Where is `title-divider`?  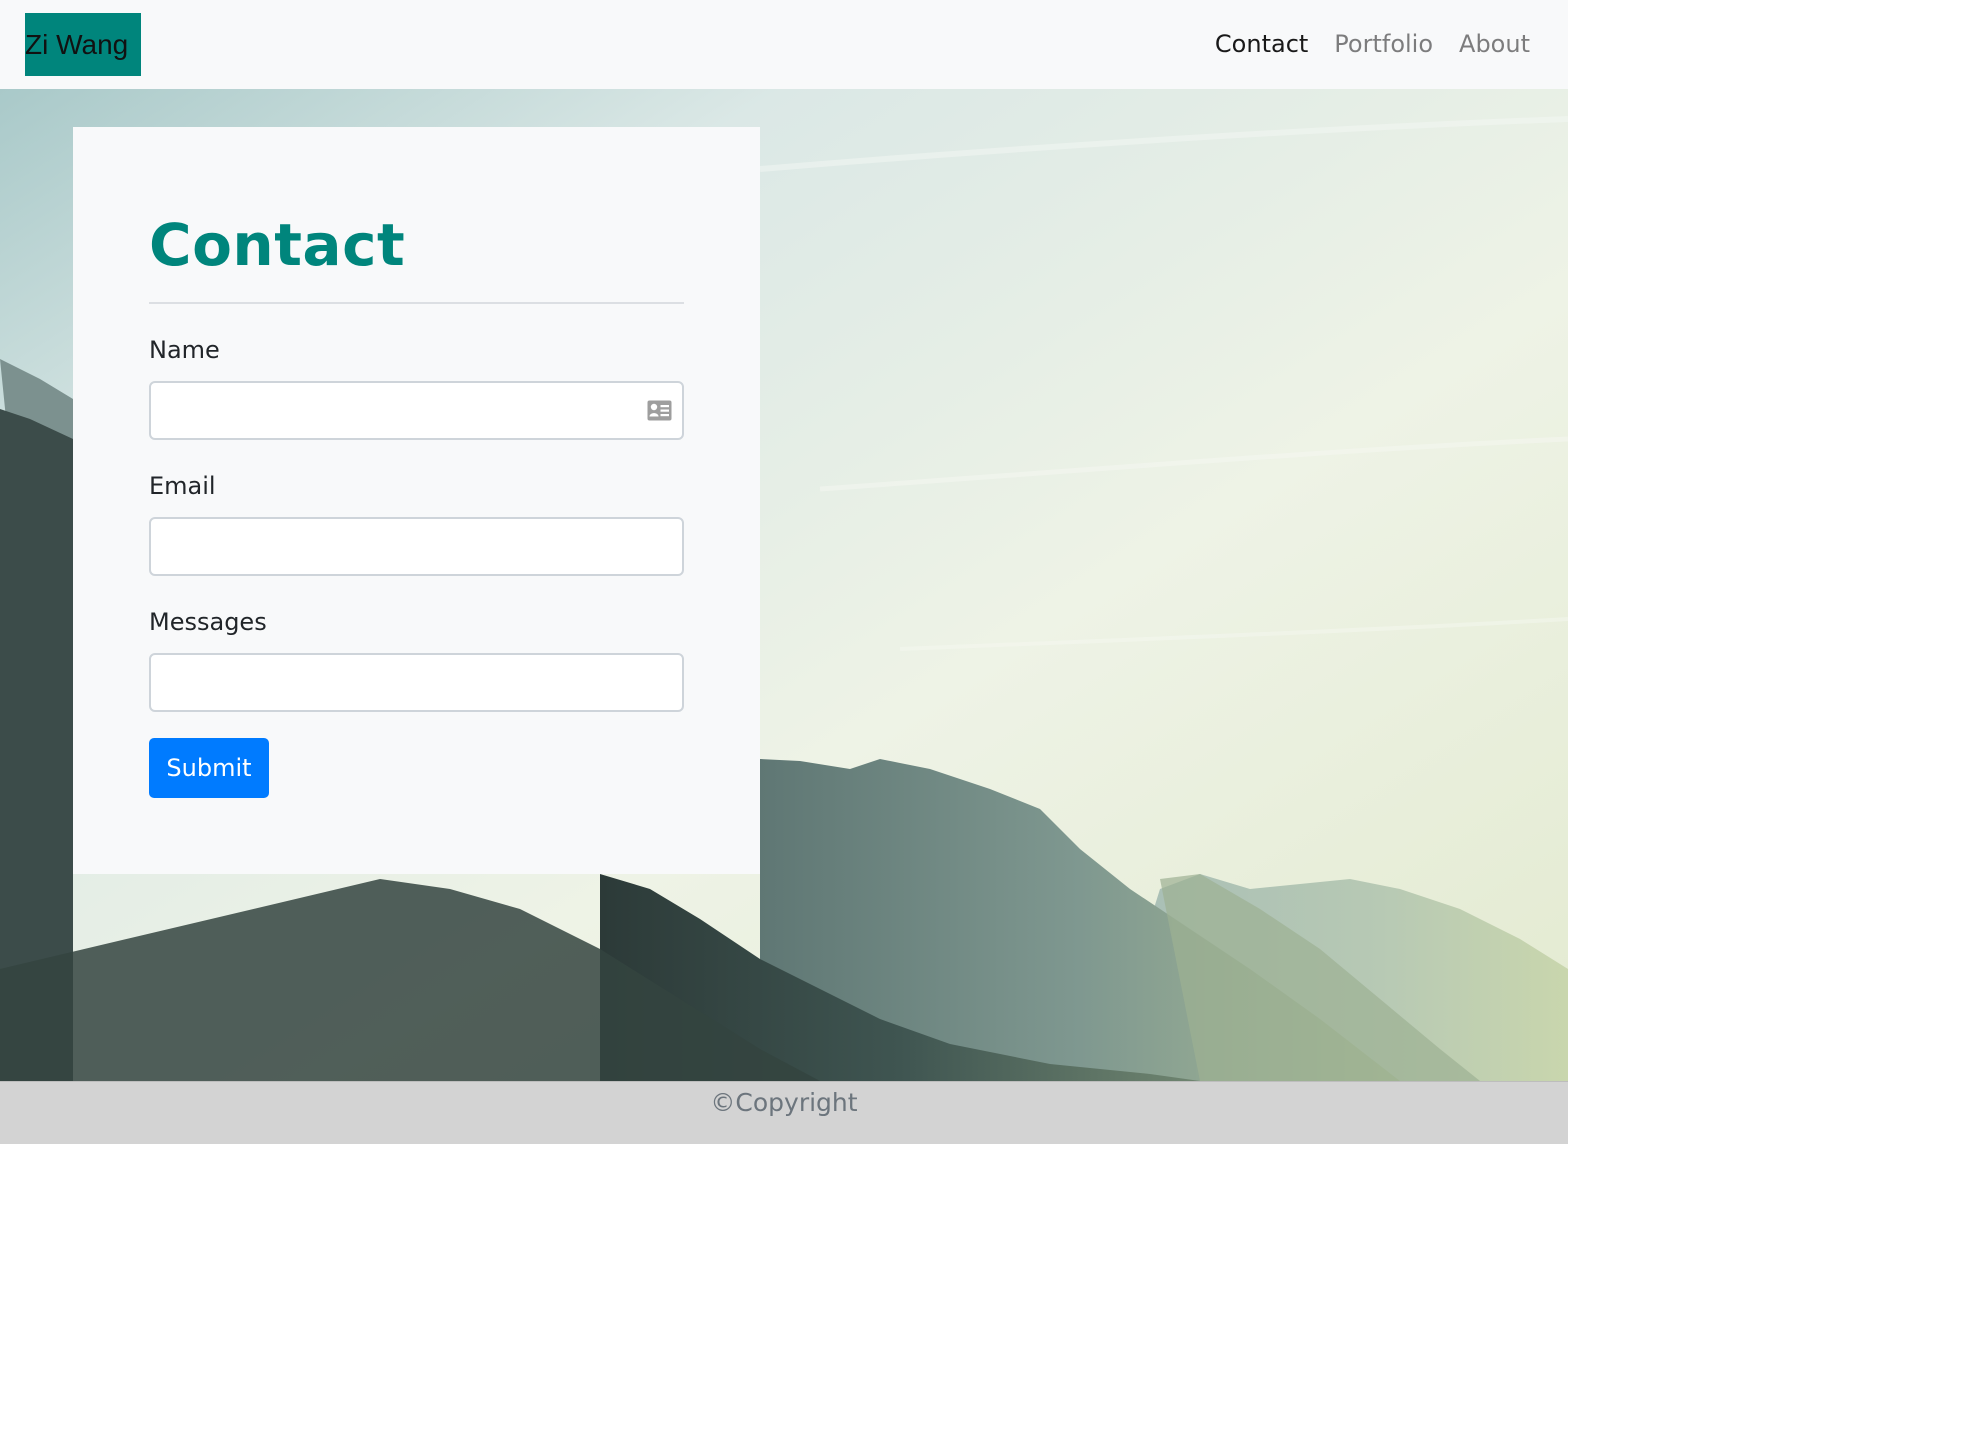 title-divider is located at coordinates (416, 303).